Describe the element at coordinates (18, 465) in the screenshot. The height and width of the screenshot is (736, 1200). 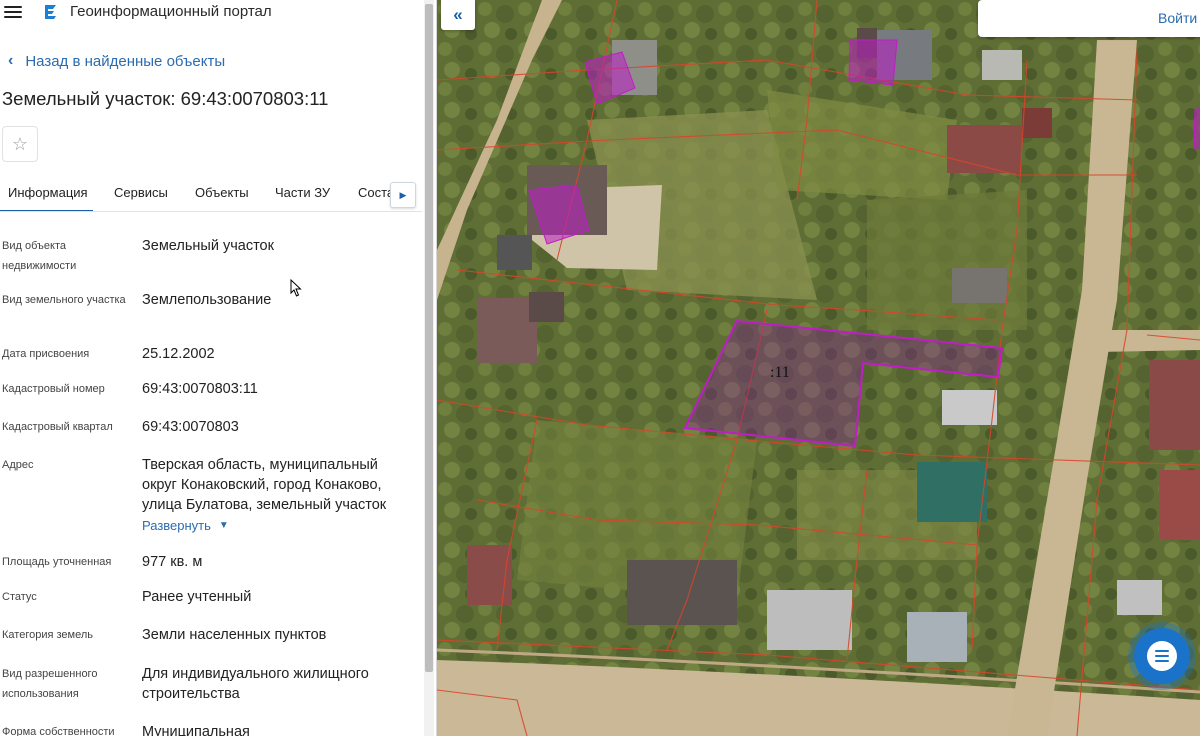
I see `detail-label: Адрес` at that location.